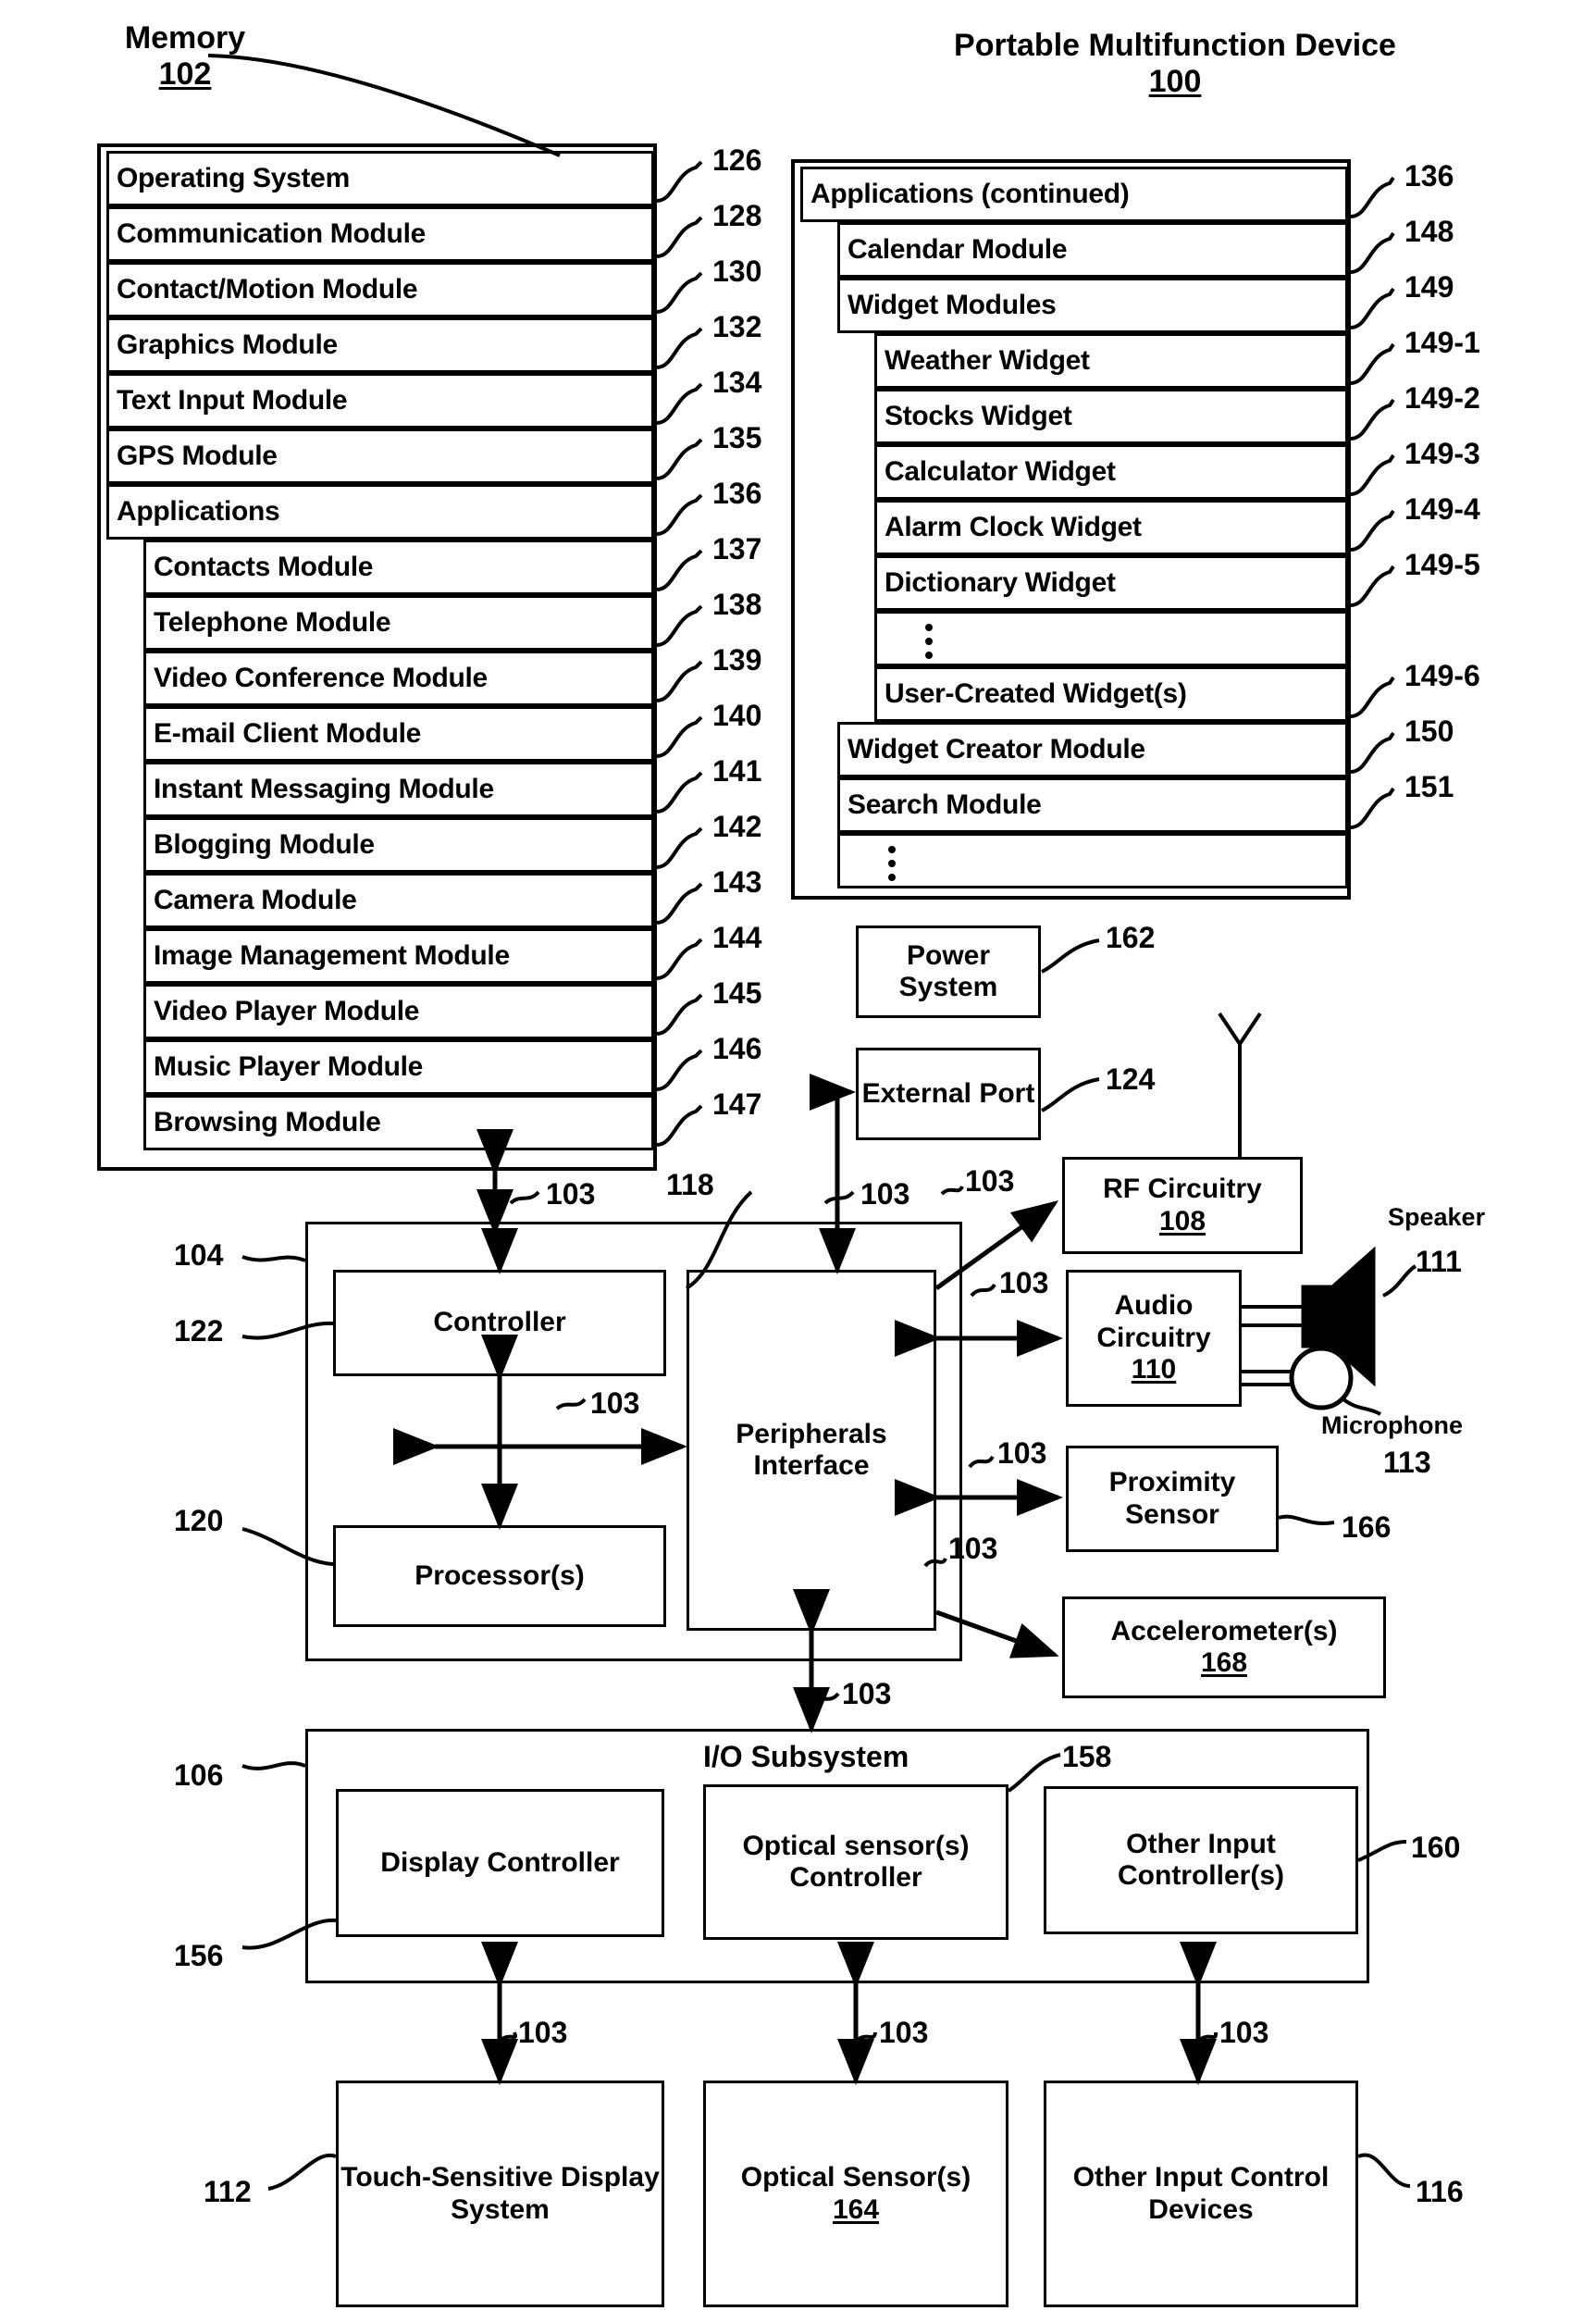  I want to click on module-label: Stocks Widget, so click(979, 416).